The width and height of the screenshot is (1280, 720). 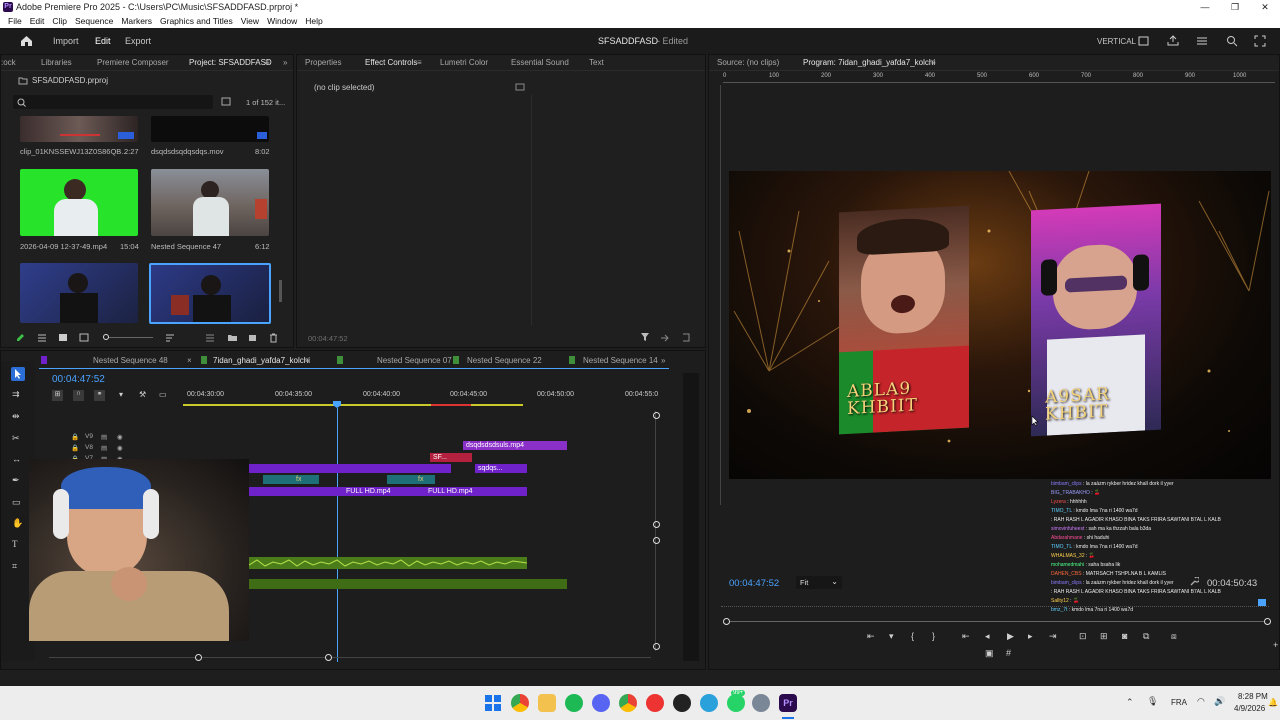 What do you see at coordinates (515, 445) in the screenshot?
I see `clip-v8: dsqdsdsdsuls.mp4` at bounding box center [515, 445].